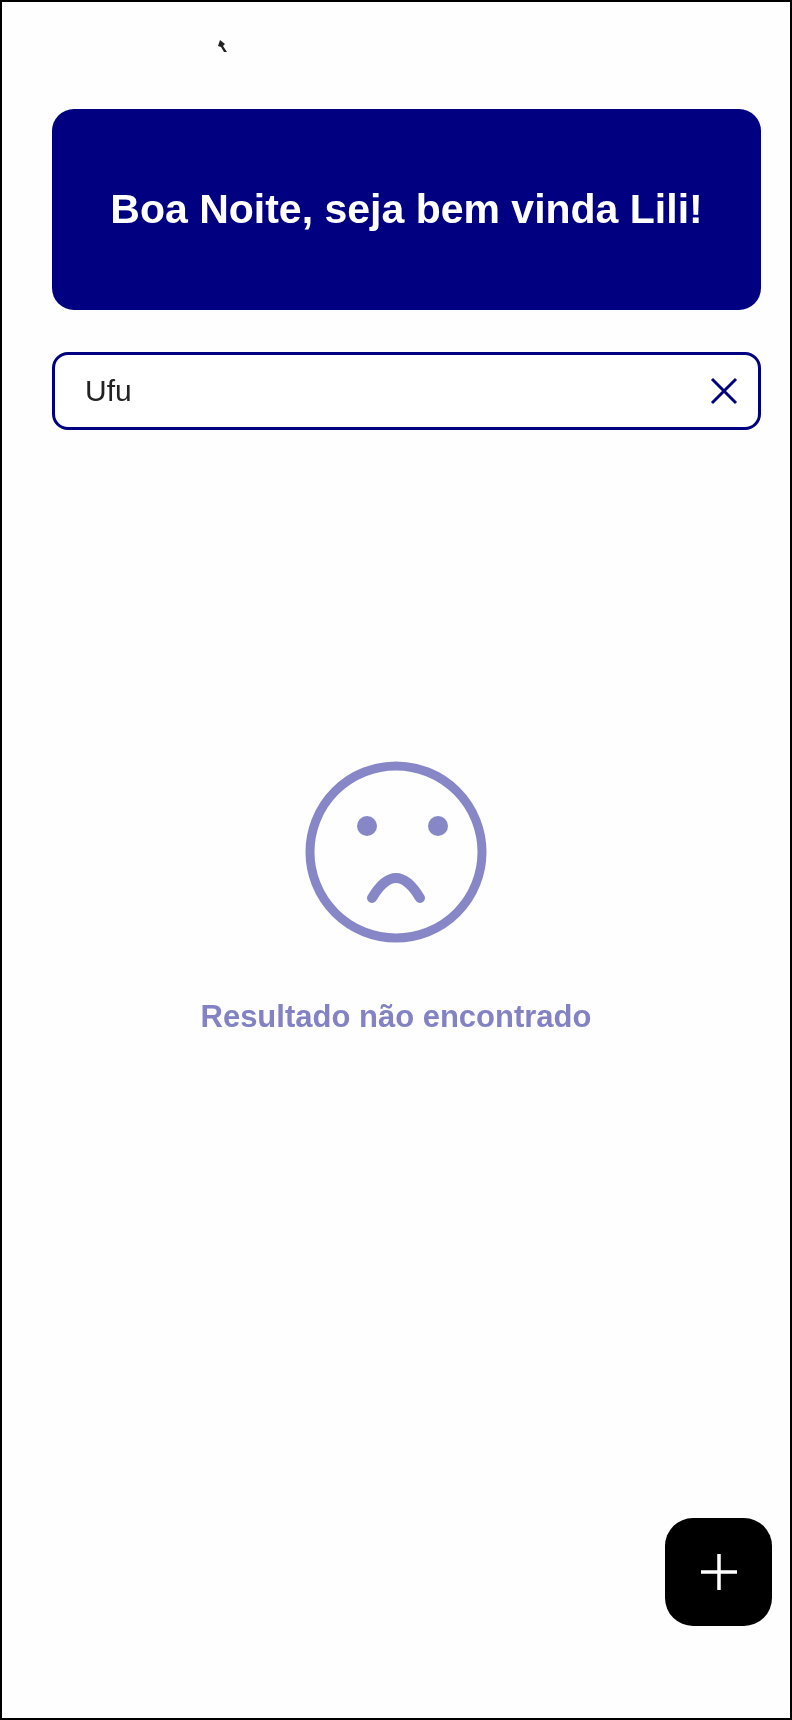  I want to click on sad-face-icon, so click(396, 852).